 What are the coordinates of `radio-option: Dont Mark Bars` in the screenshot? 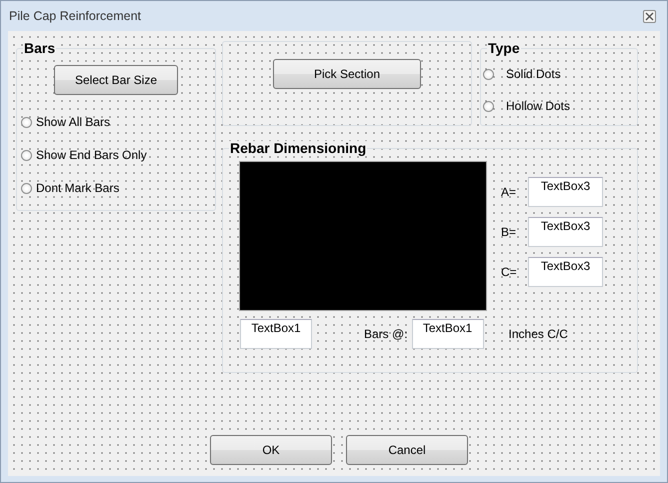 It's located at (118, 188).